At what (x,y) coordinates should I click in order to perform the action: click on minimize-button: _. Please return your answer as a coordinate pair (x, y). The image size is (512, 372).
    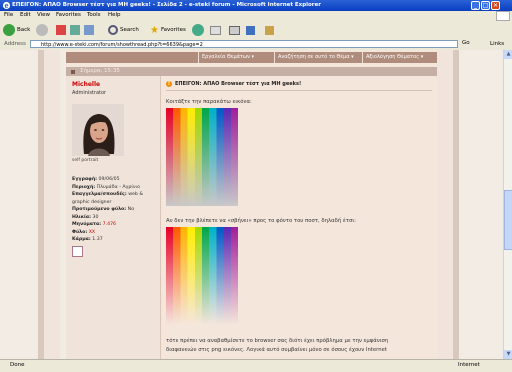
    Looking at the image, I should click on (475, 5).